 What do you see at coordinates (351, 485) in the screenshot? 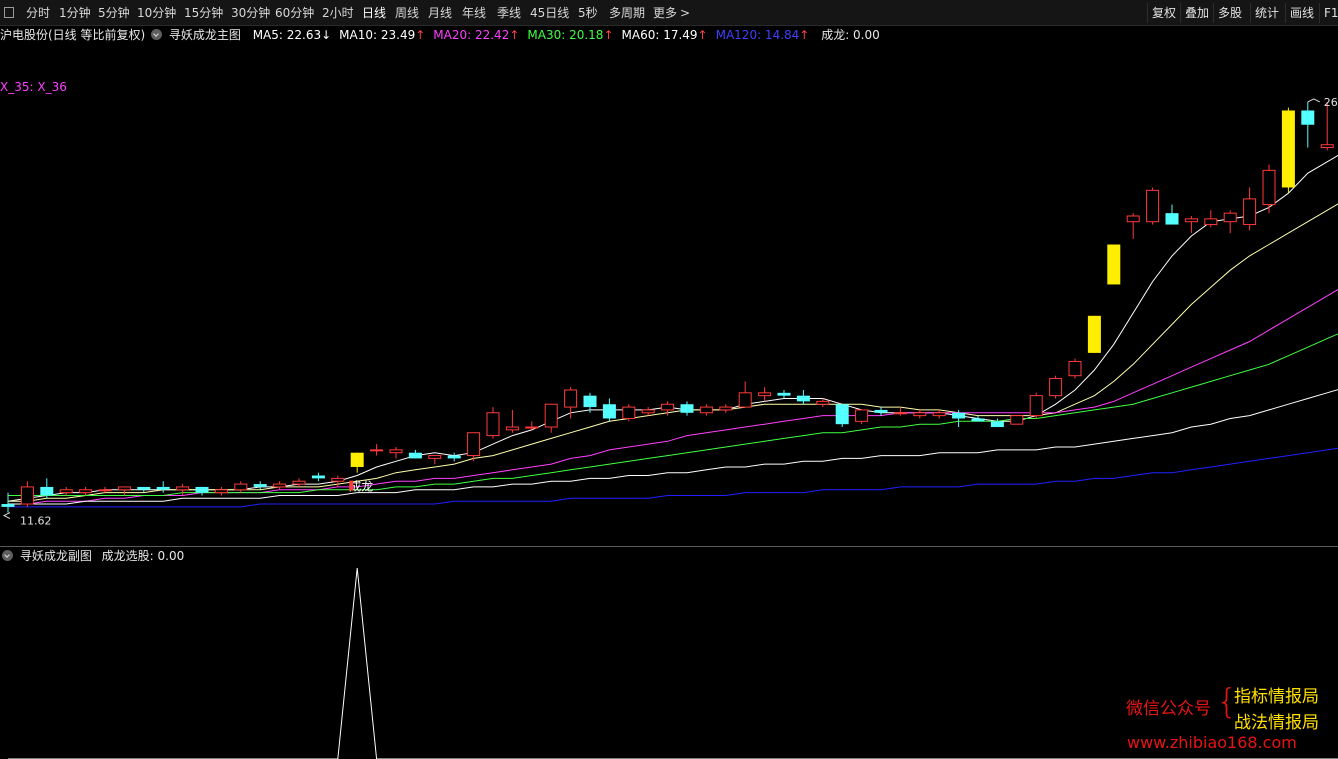
I see `chenglong-signal-marker` at bounding box center [351, 485].